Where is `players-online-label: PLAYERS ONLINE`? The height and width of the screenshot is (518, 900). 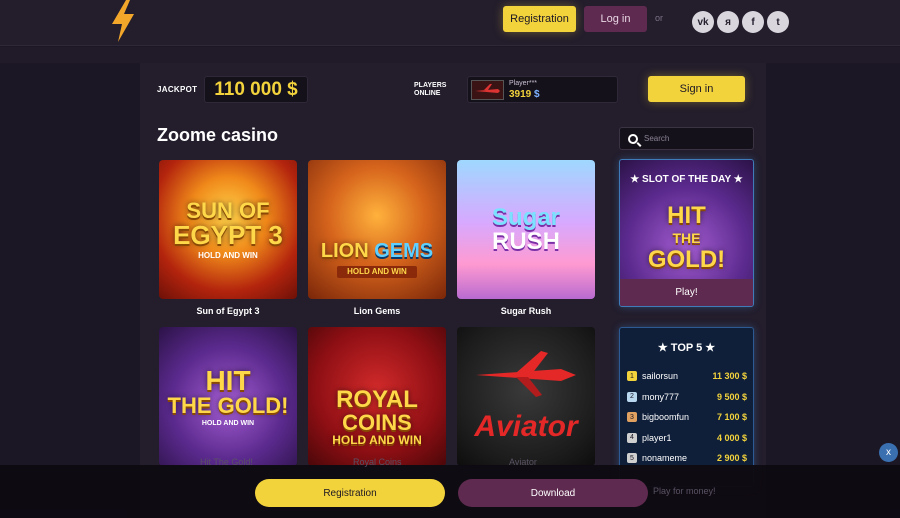 players-online-label: PLAYERS ONLINE is located at coordinates (430, 90).